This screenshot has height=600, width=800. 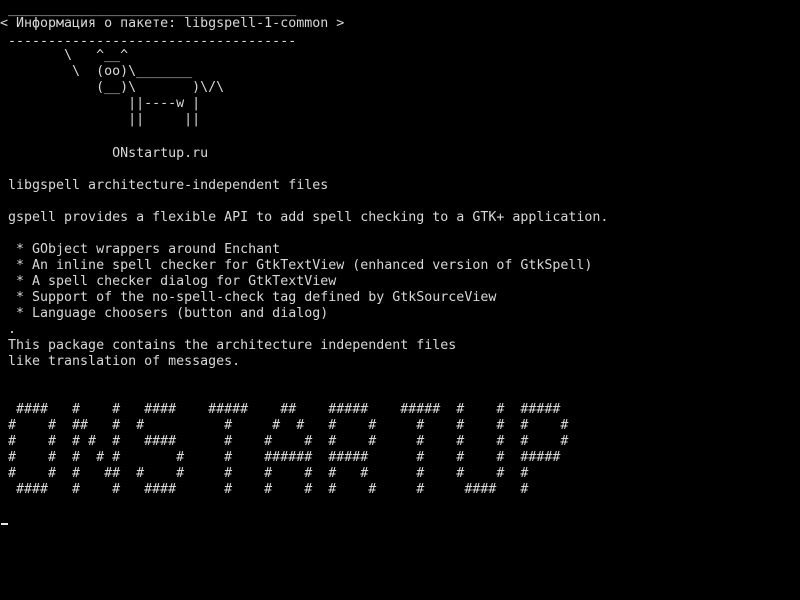 What do you see at coordinates (100, 119) in the screenshot?
I see `cow-ascii-line-5: || ||` at bounding box center [100, 119].